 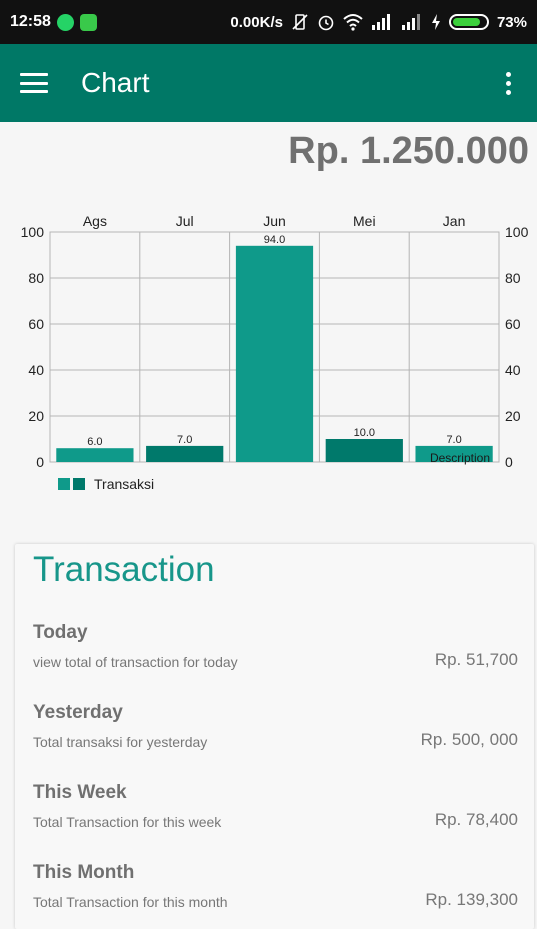 I want to click on transaction-item-value: Rp. 139,300, so click(x=471, y=899).